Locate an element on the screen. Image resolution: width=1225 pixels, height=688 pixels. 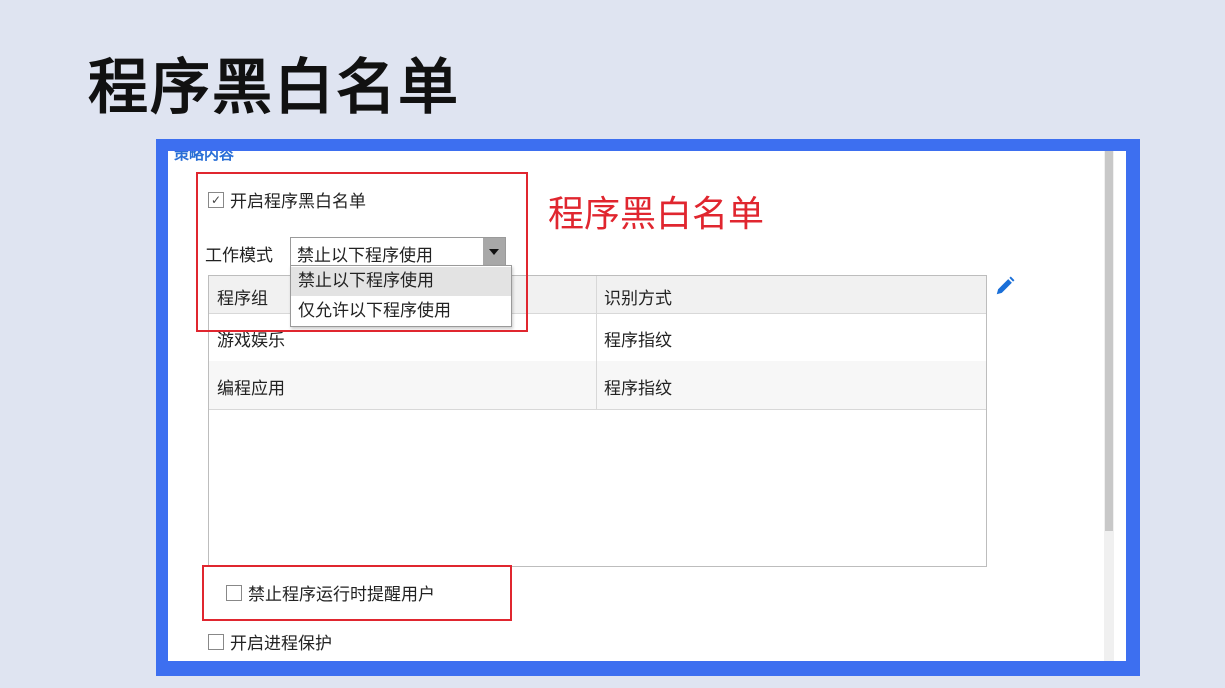
process-protect-row: 开启进程保护 is located at coordinates (270, 641).